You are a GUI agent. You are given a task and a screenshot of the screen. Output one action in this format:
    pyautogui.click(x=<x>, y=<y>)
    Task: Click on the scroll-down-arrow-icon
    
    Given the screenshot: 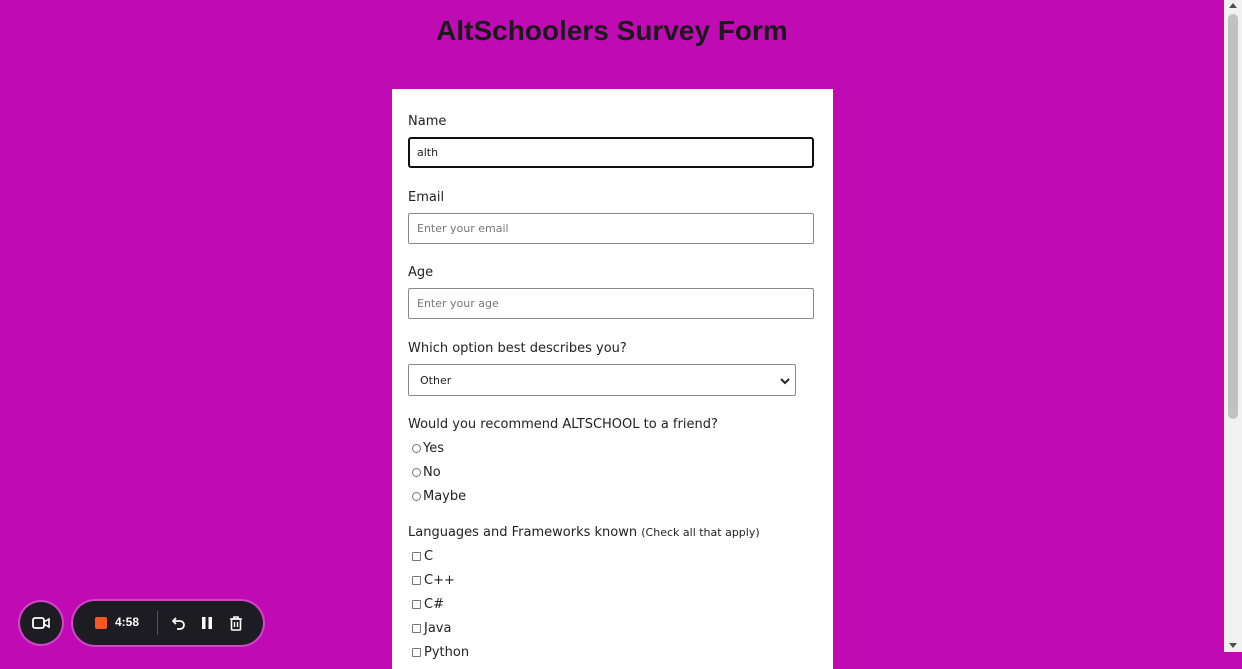 What is the action you would take?
    pyautogui.click(x=1233, y=645)
    